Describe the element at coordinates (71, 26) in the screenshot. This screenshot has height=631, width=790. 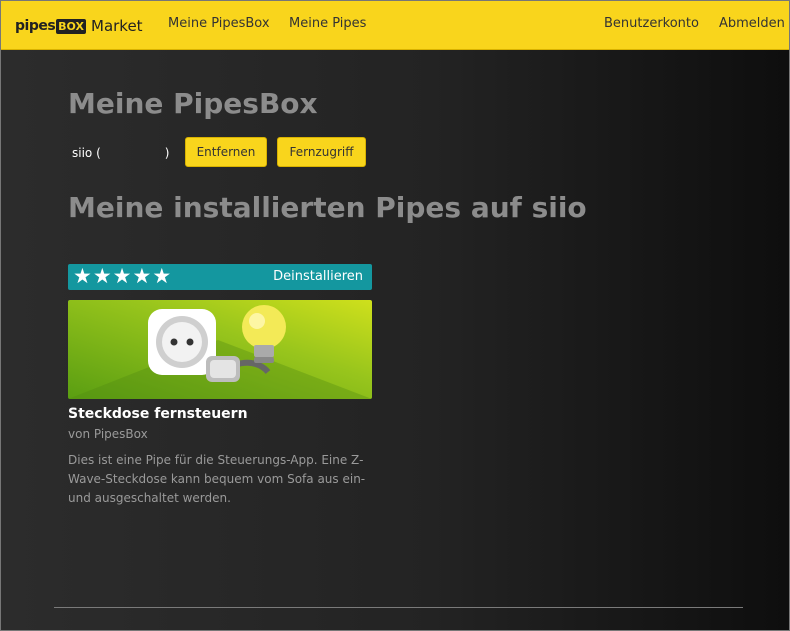
I see `logo-box-text: BOX` at that location.